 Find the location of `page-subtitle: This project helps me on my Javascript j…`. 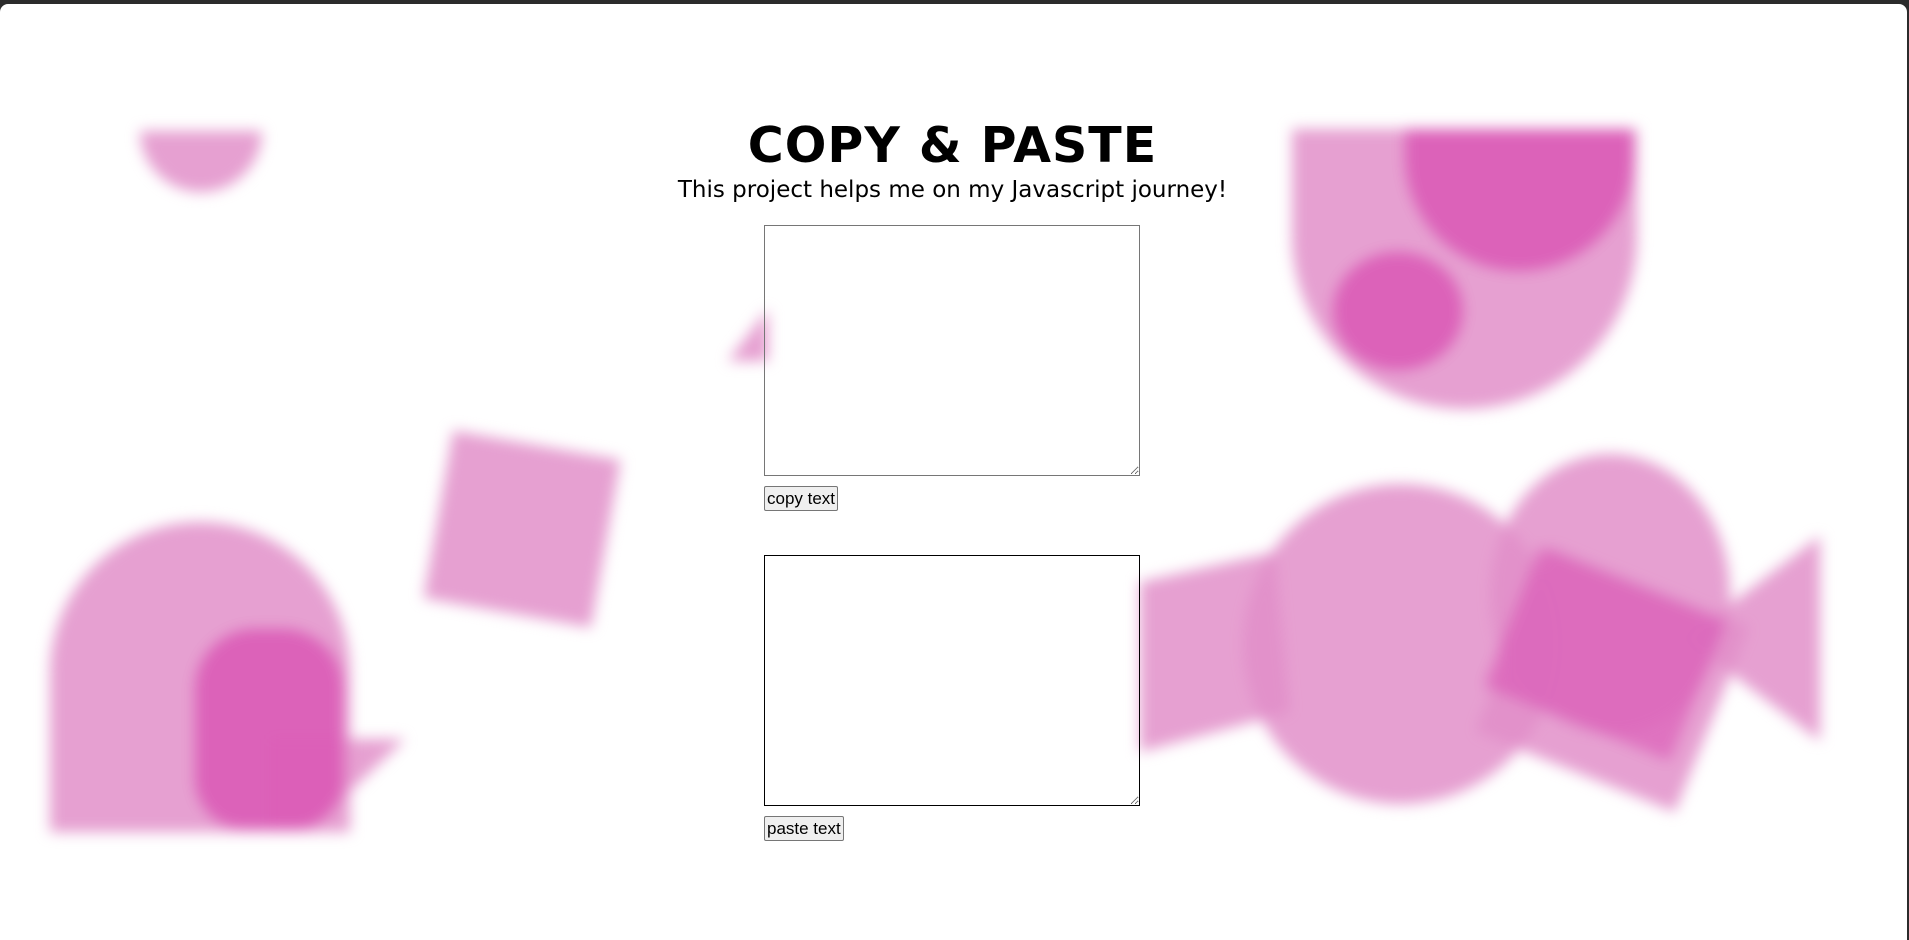

page-subtitle: This project helps me on my Javascript j… is located at coordinates (952, 190).